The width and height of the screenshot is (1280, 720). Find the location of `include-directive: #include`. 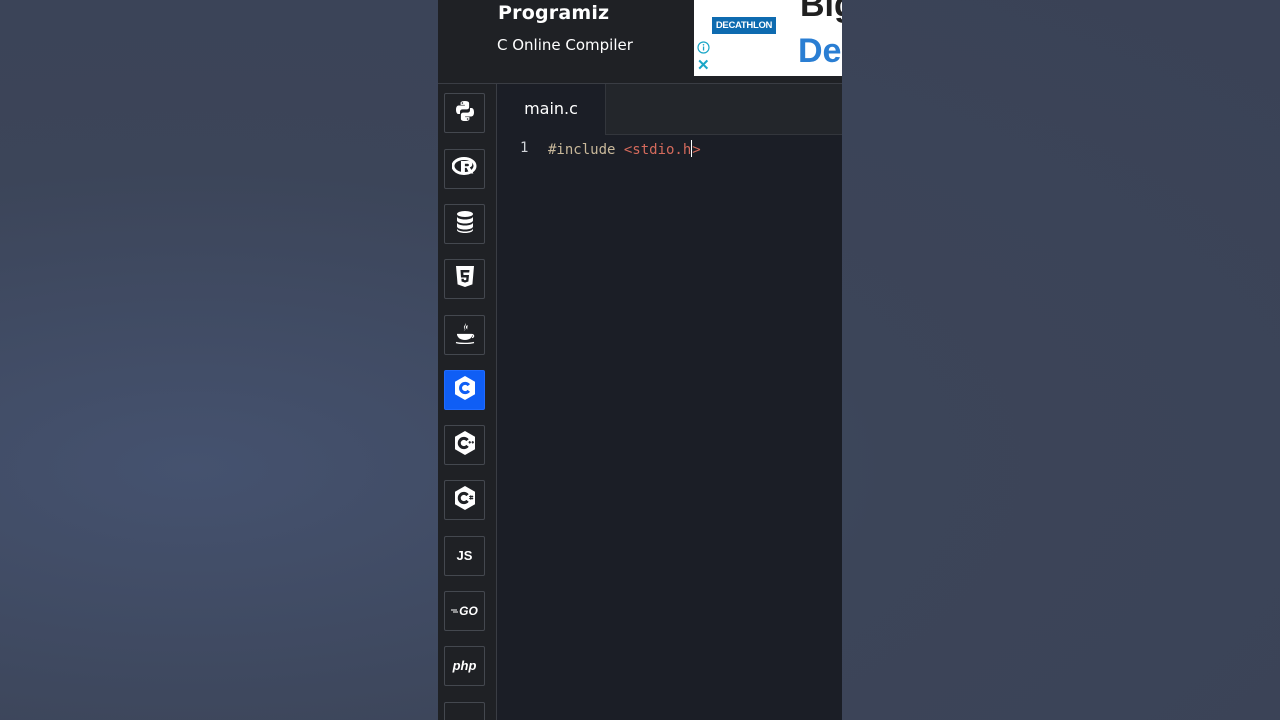

include-directive: #include is located at coordinates (586, 150).